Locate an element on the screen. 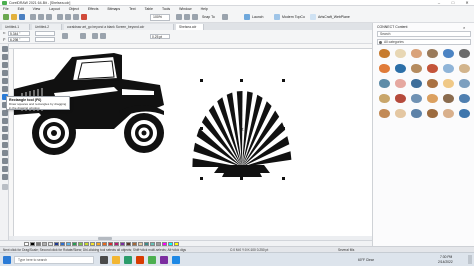 This screenshot has height=266, width=474. snap-to-dropdown: Snap To is located at coordinates (208, 17).